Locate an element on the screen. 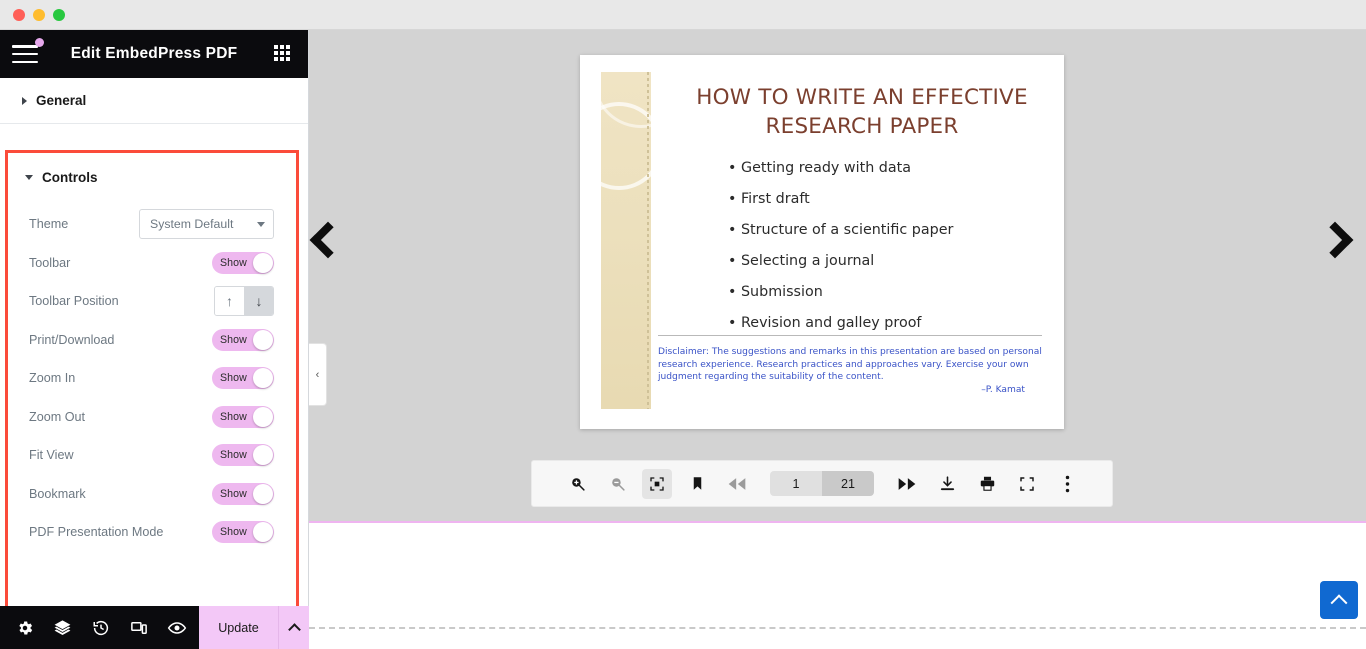 The image size is (1366, 649). section-controls: Controls is located at coordinates (152, 177).